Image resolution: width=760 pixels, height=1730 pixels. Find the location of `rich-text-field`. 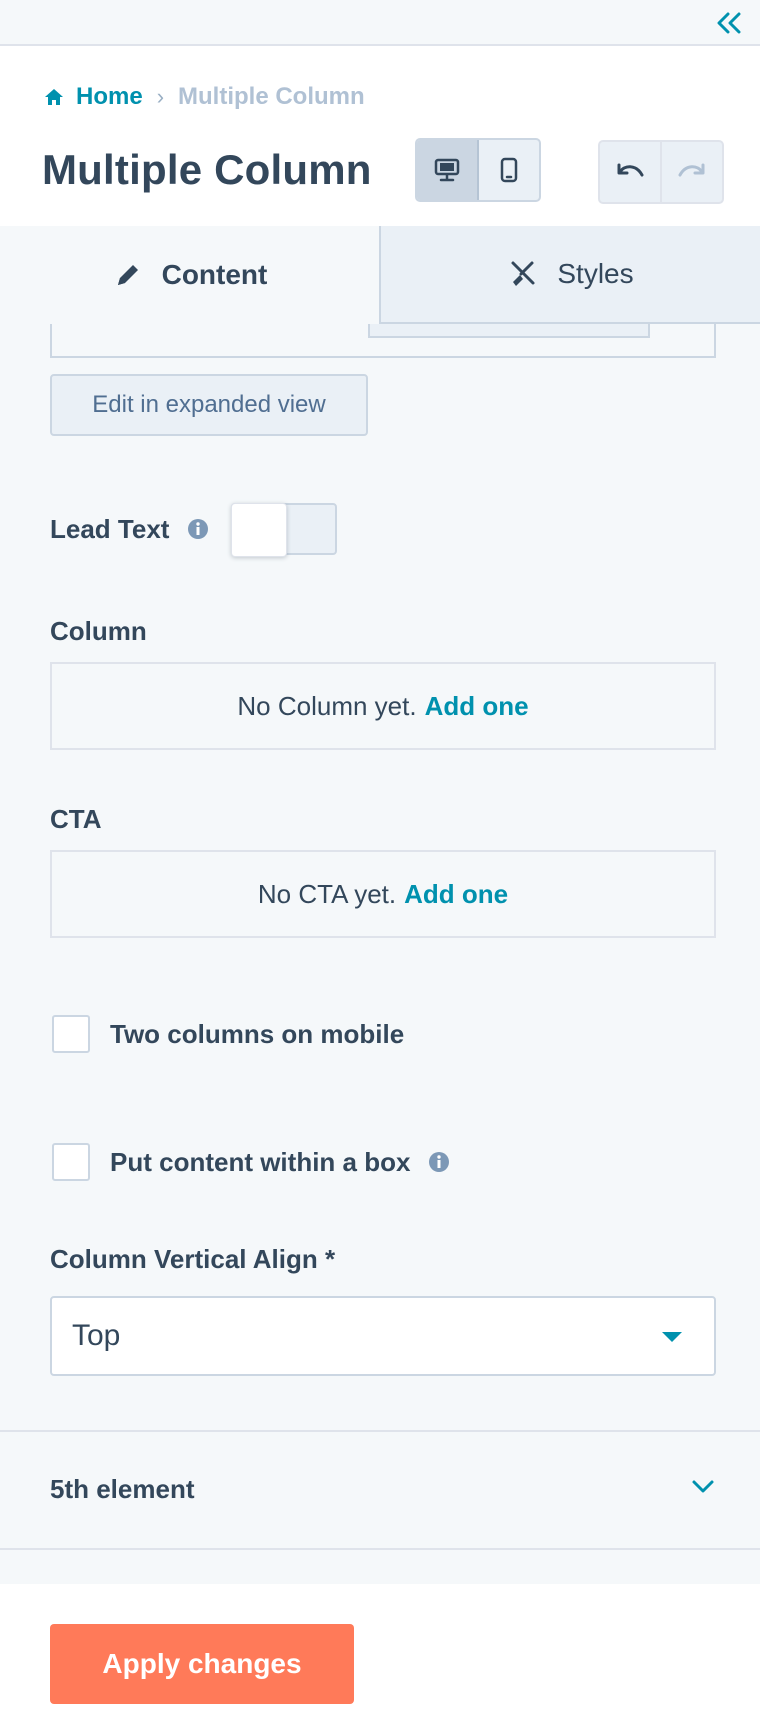

rich-text-field is located at coordinates (383, 341).